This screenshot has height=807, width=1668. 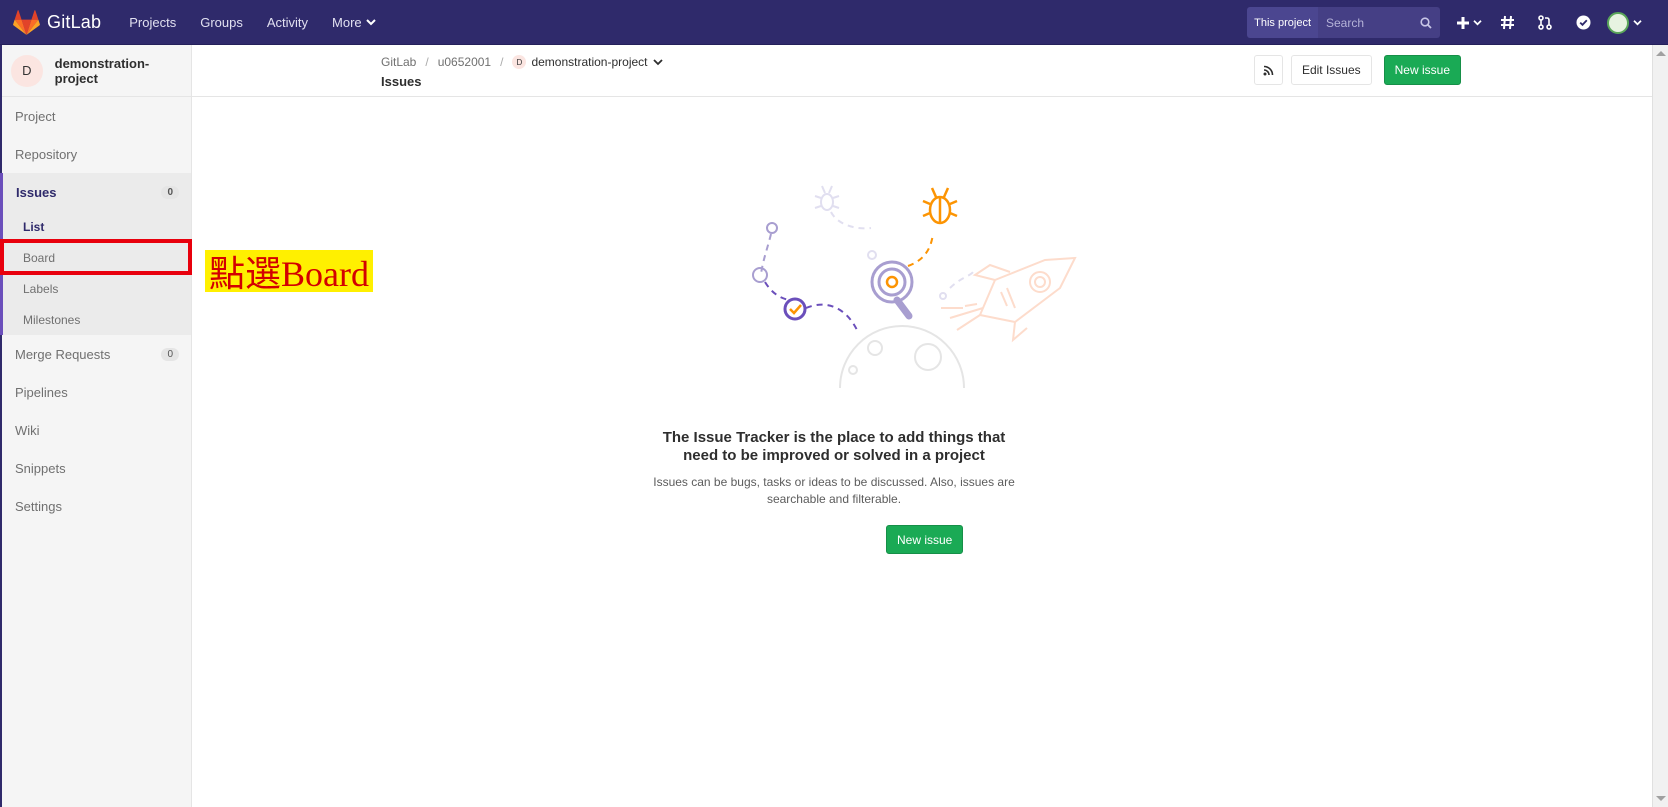 I want to click on nav-more-label: More, so click(x=347, y=22).